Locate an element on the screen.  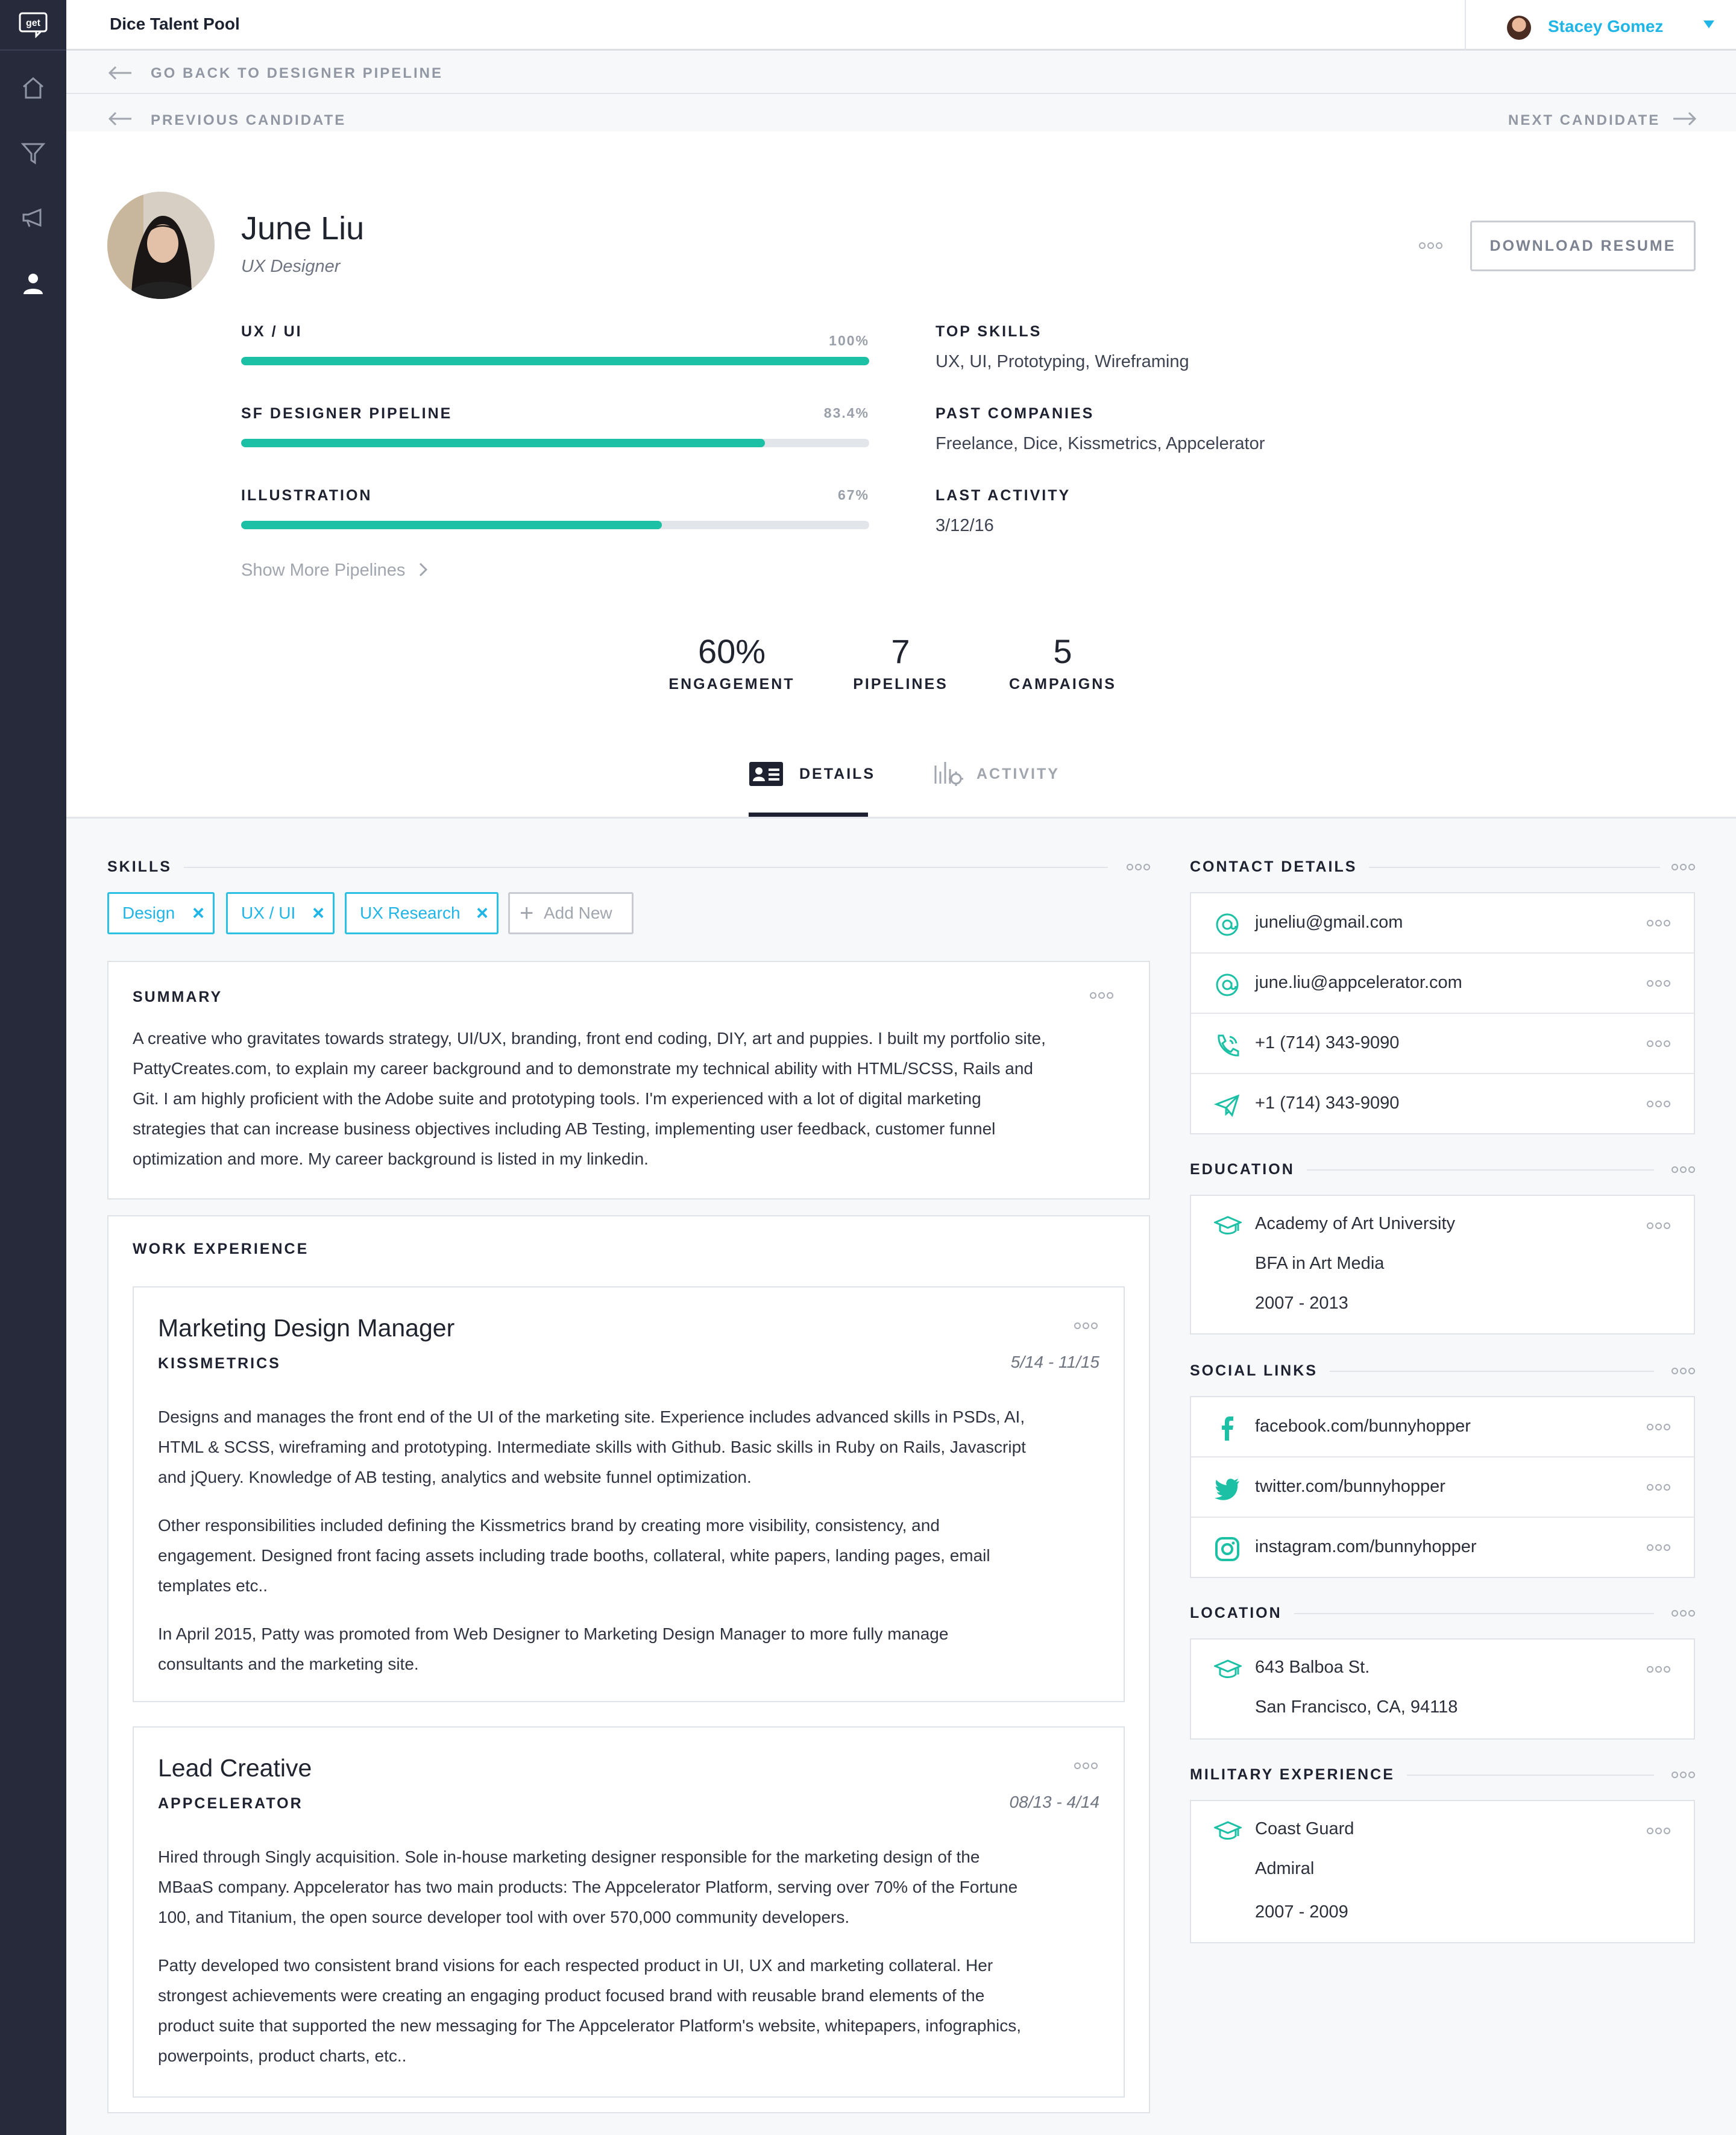
location-street: 643 Balboa St. is located at coordinates (1312, 1667).